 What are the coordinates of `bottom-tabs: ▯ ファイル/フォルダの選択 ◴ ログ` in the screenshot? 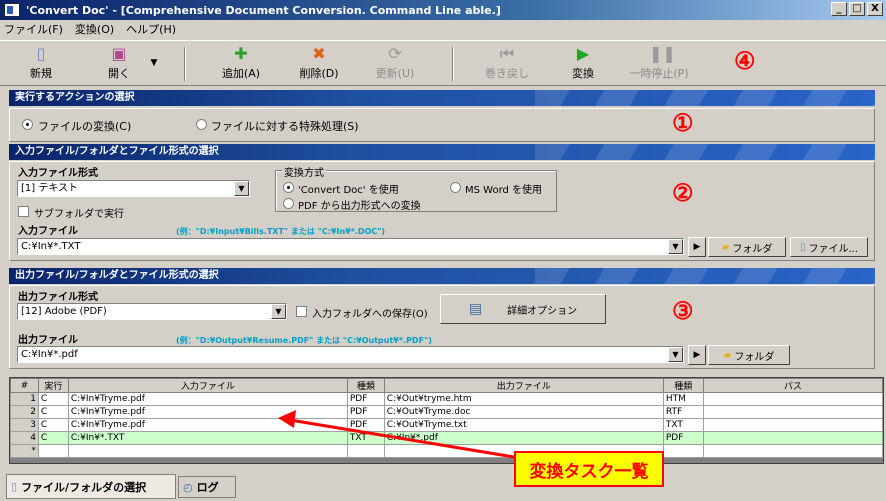 It's located at (443, 487).